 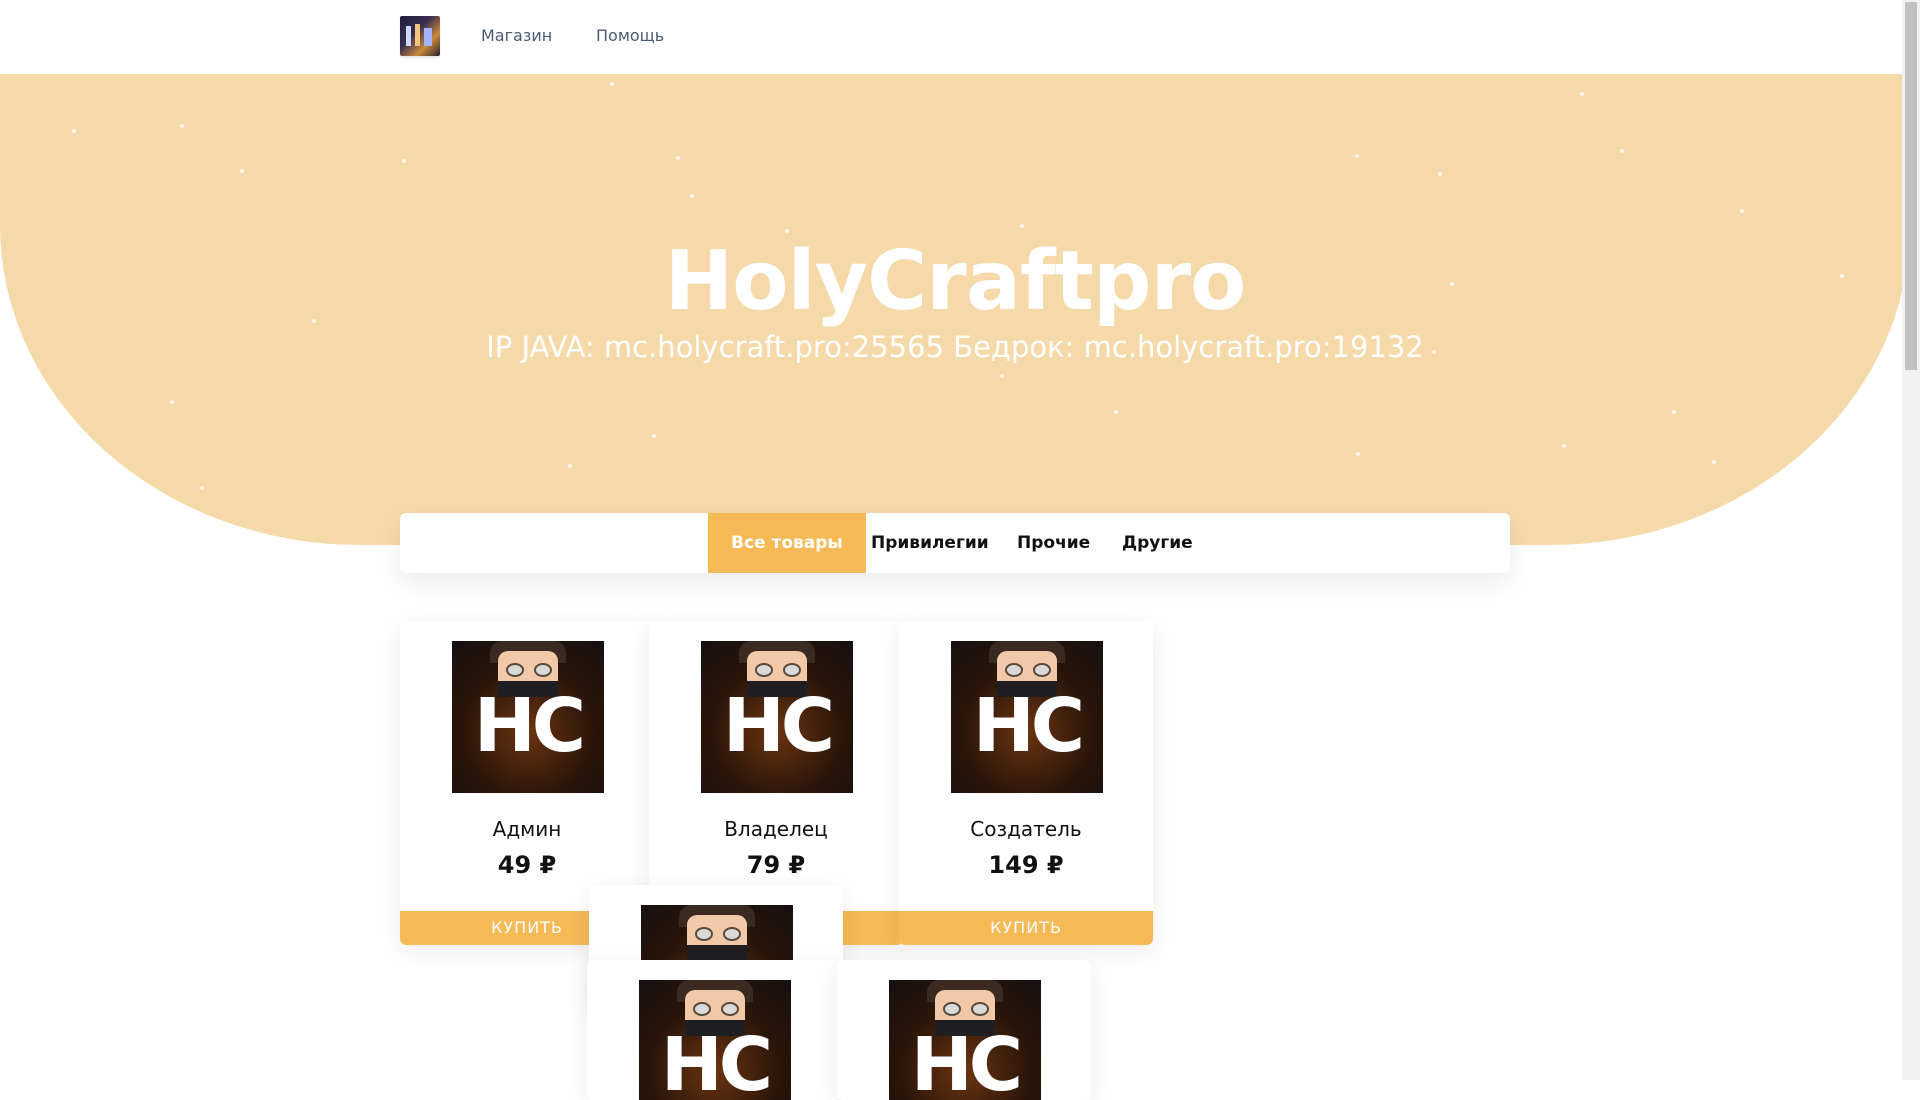 I want to click on scrollbar-thumb, so click(x=1911, y=186).